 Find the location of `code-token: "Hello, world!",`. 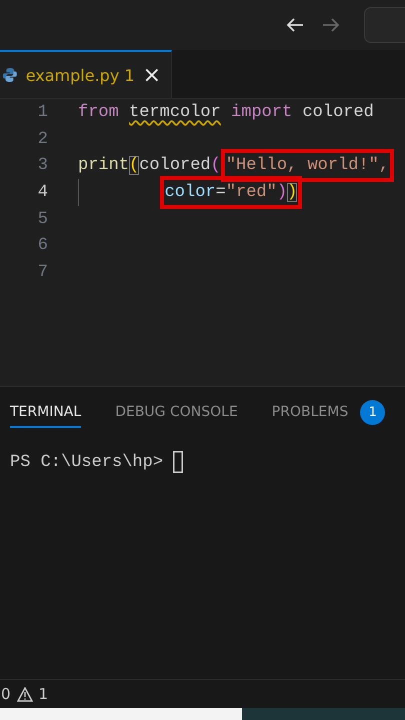

code-token: "Hello, world!", is located at coordinates (308, 166).